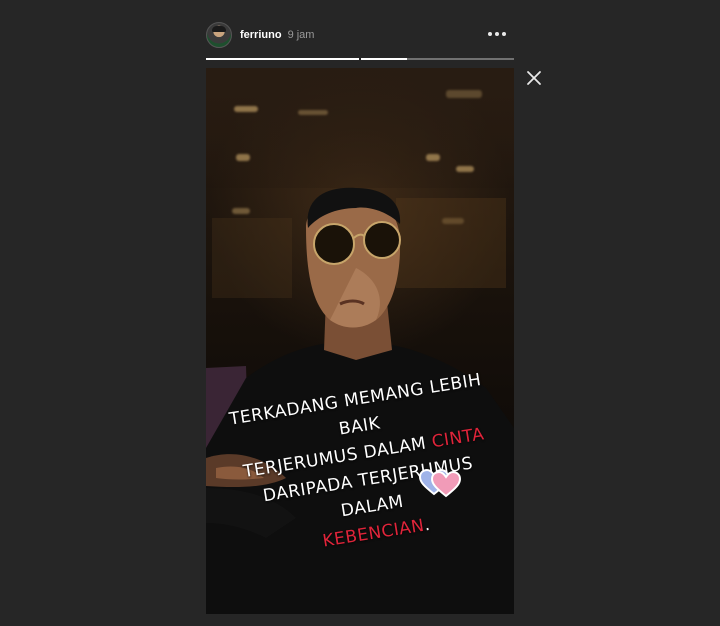 This screenshot has width=720, height=626. Describe the element at coordinates (440, 483) in the screenshot. I see `hearts-sticker-icon` at that location.